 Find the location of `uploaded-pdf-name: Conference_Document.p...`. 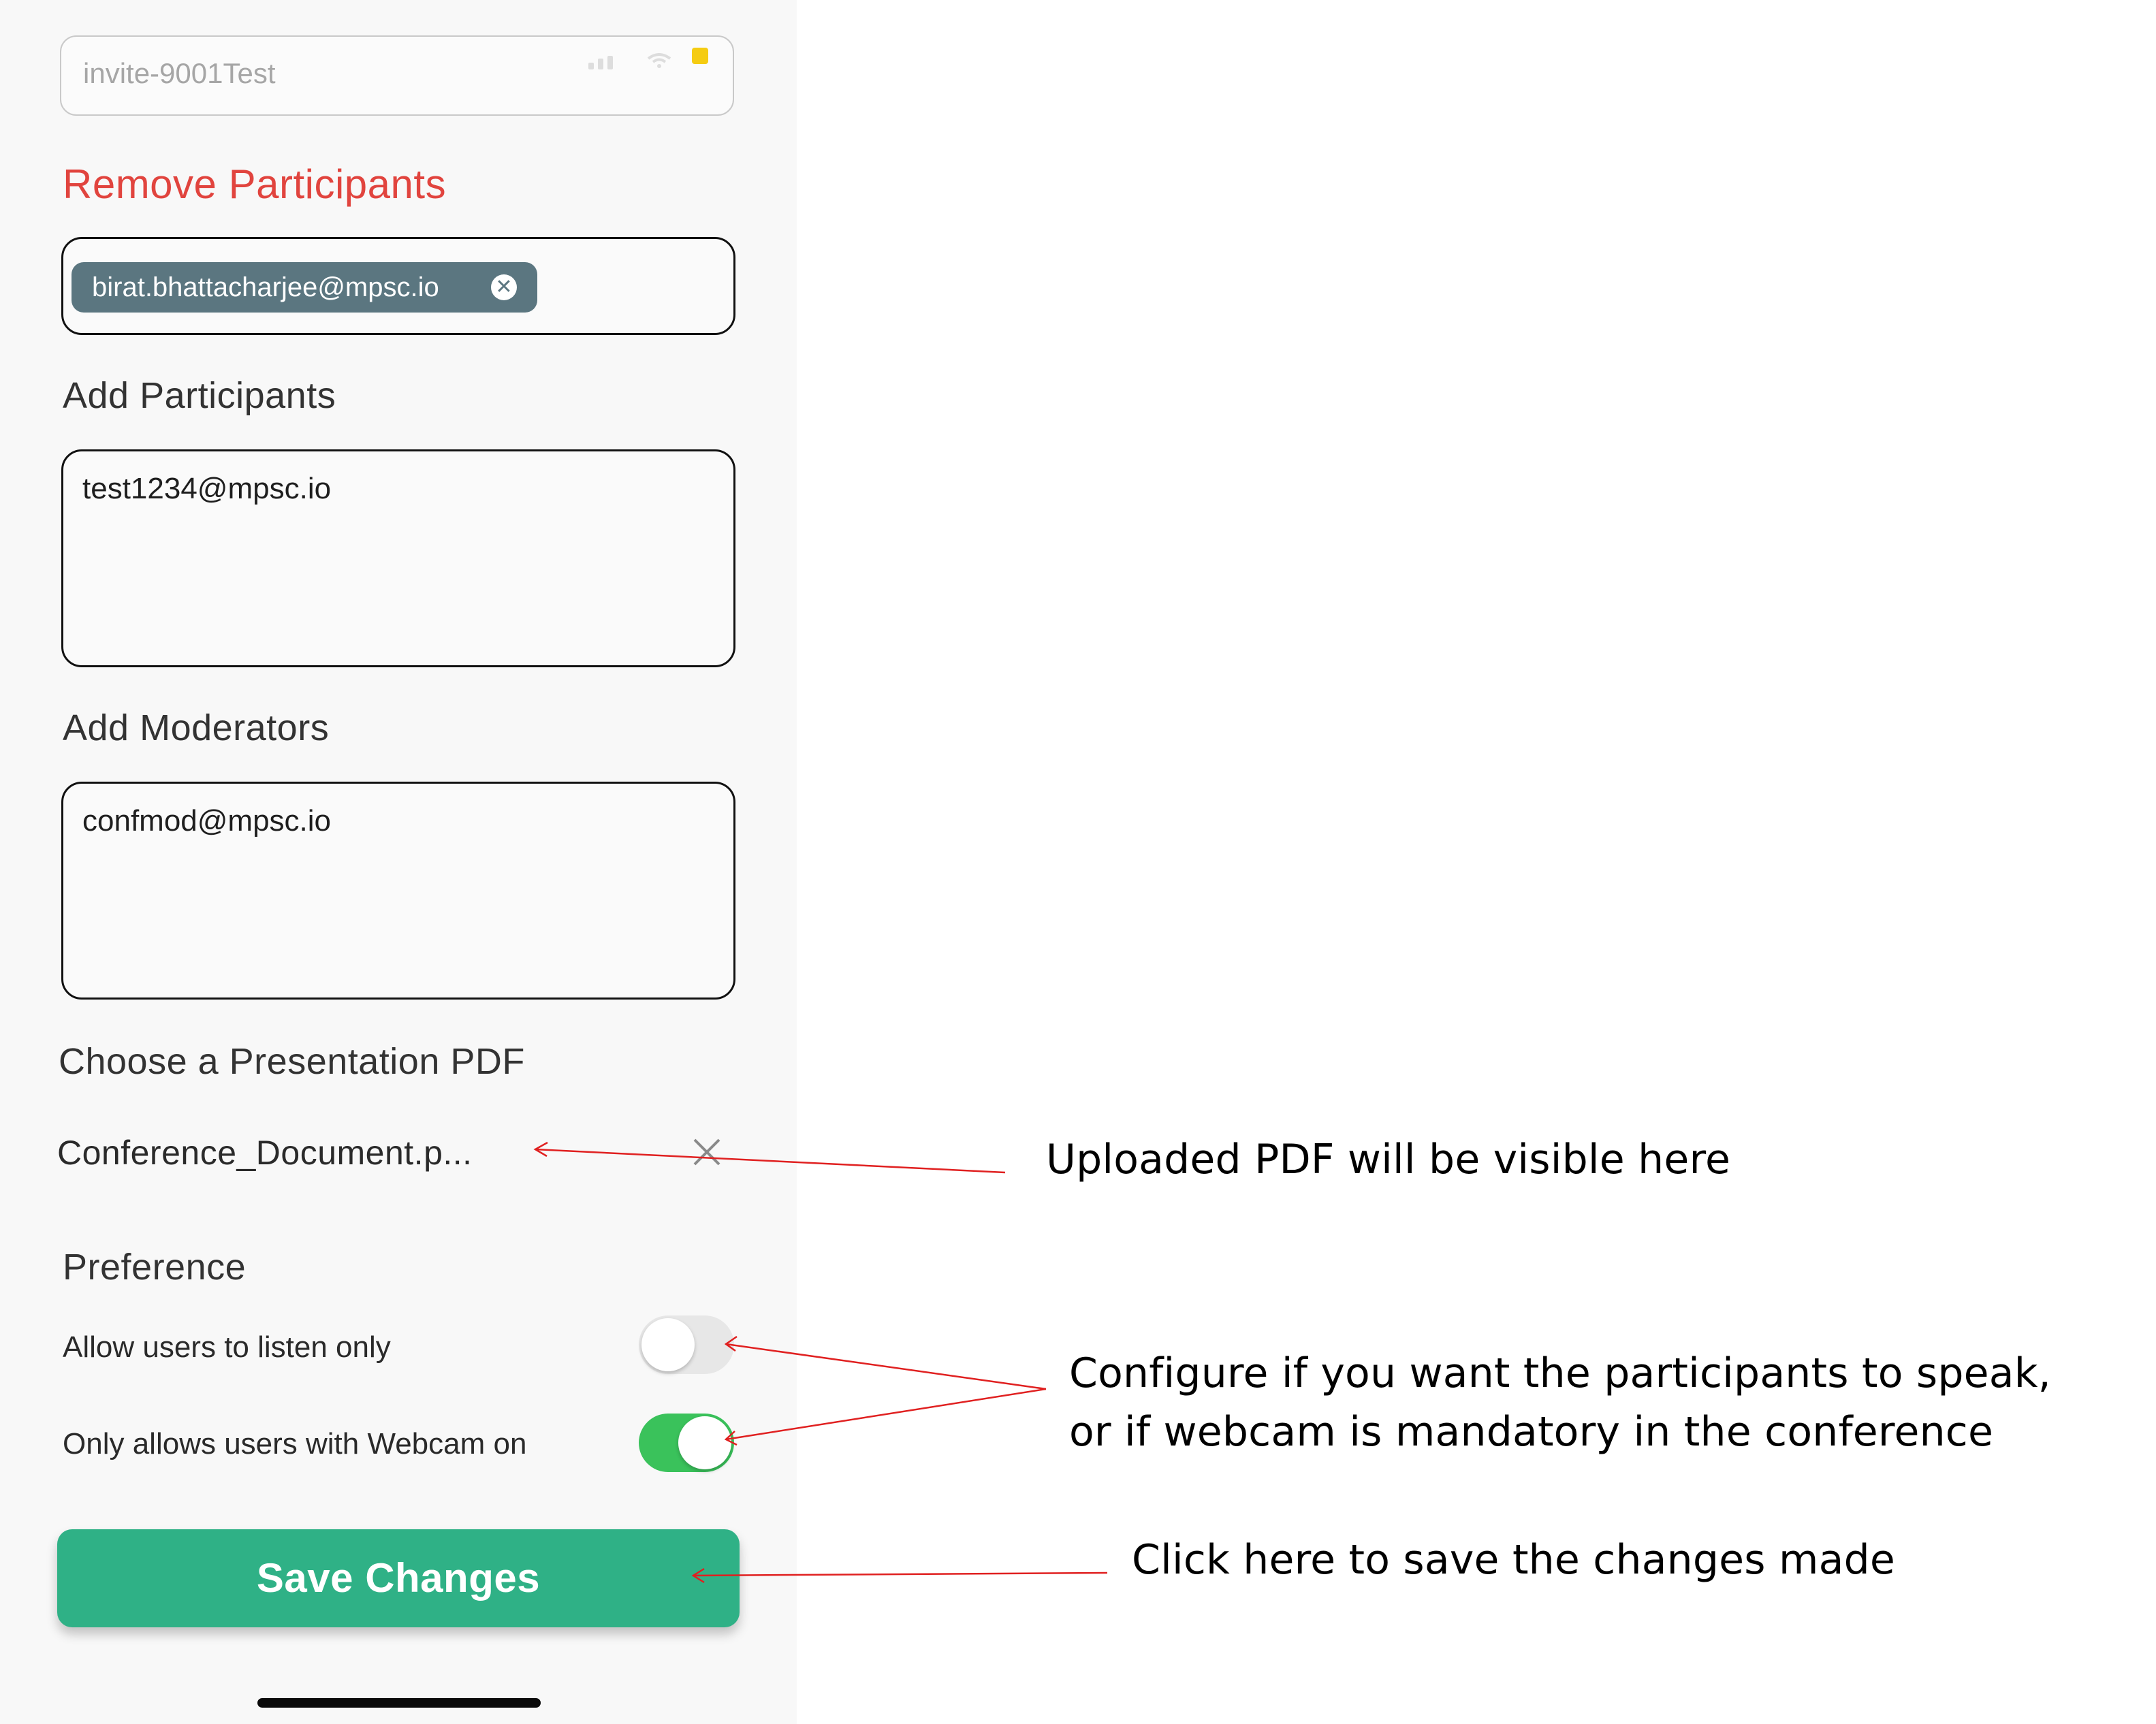

uploaded-pdf-name: Conference_Document.p... is located at coordinates (265, 1153).